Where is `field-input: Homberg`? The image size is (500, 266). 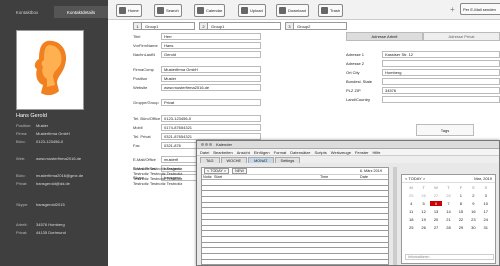
field-input: Homberg is located at coordinates (441, 72).